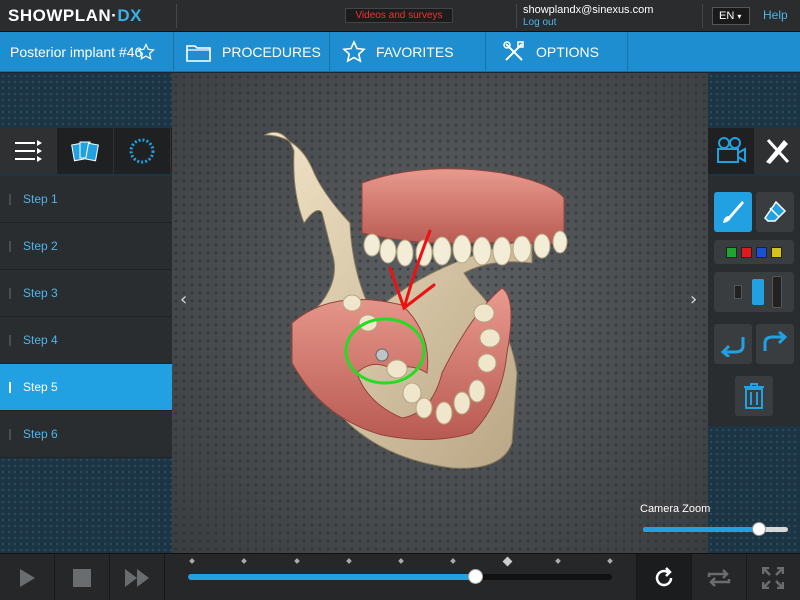 The width and height of the screenshot is (800, 600). Describe the element at coordinates (40, 434) in the screenshot. I see `step-label: Step 6` at that location.